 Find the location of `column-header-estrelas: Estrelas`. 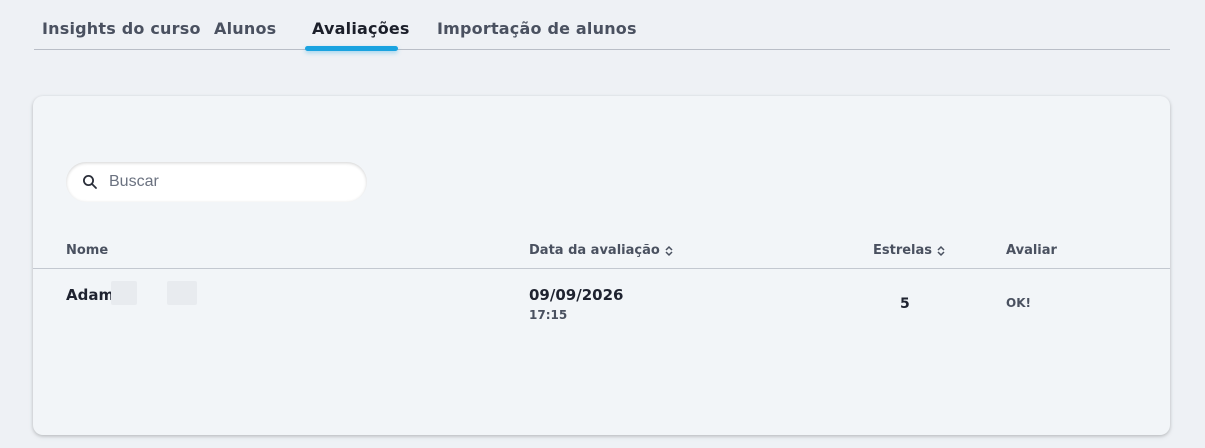

column-header-estrelas: Estrelas is located at coordinates (909, 250).